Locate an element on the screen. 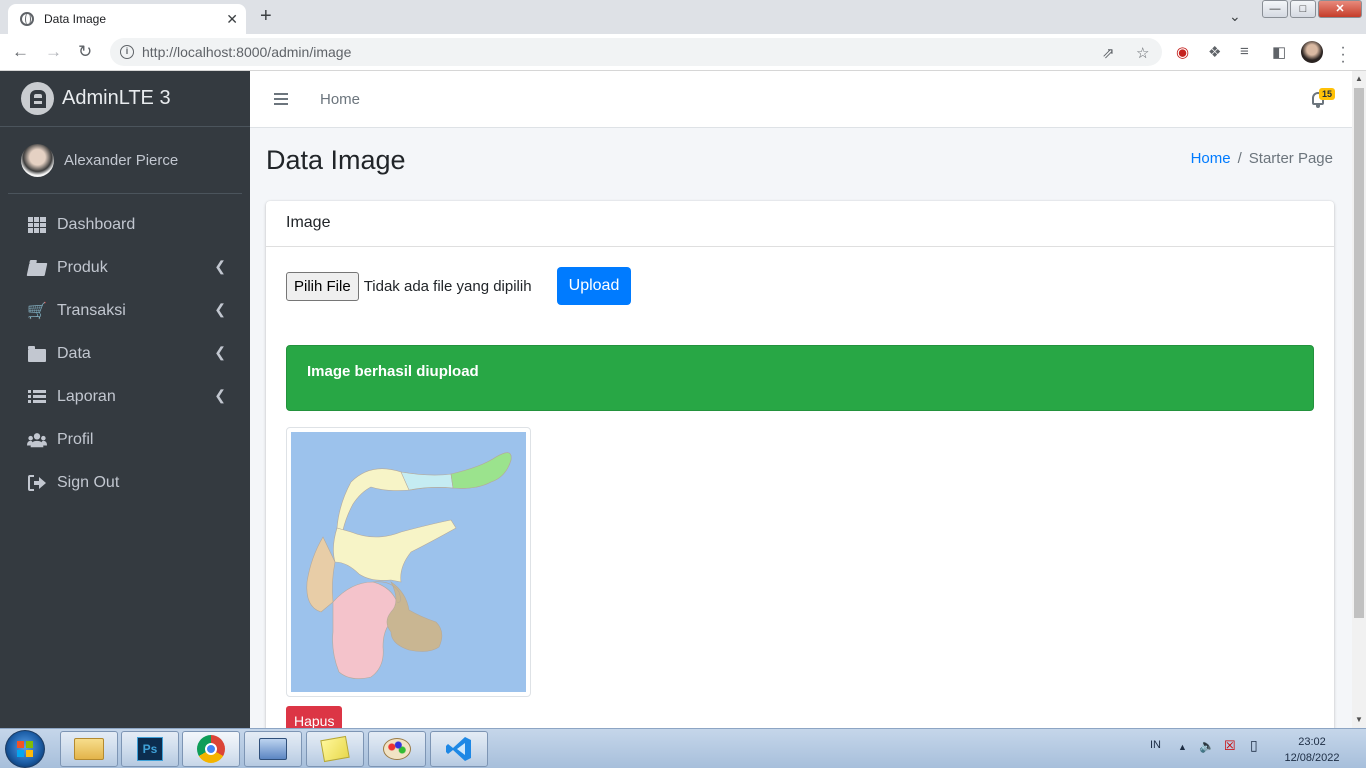 This screenshot has height=768, width=1366. taskbar-chrome is located at coordinates (211, 749).